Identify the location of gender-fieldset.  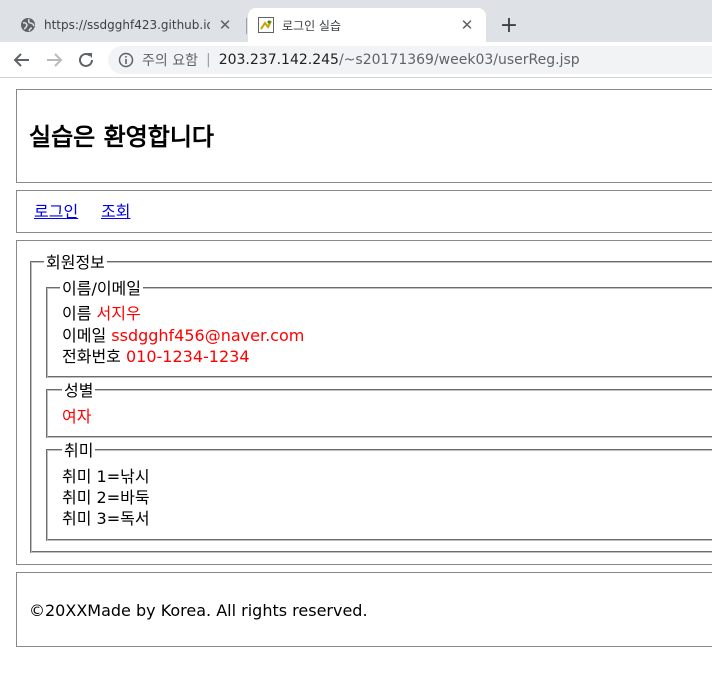
(379, 413).